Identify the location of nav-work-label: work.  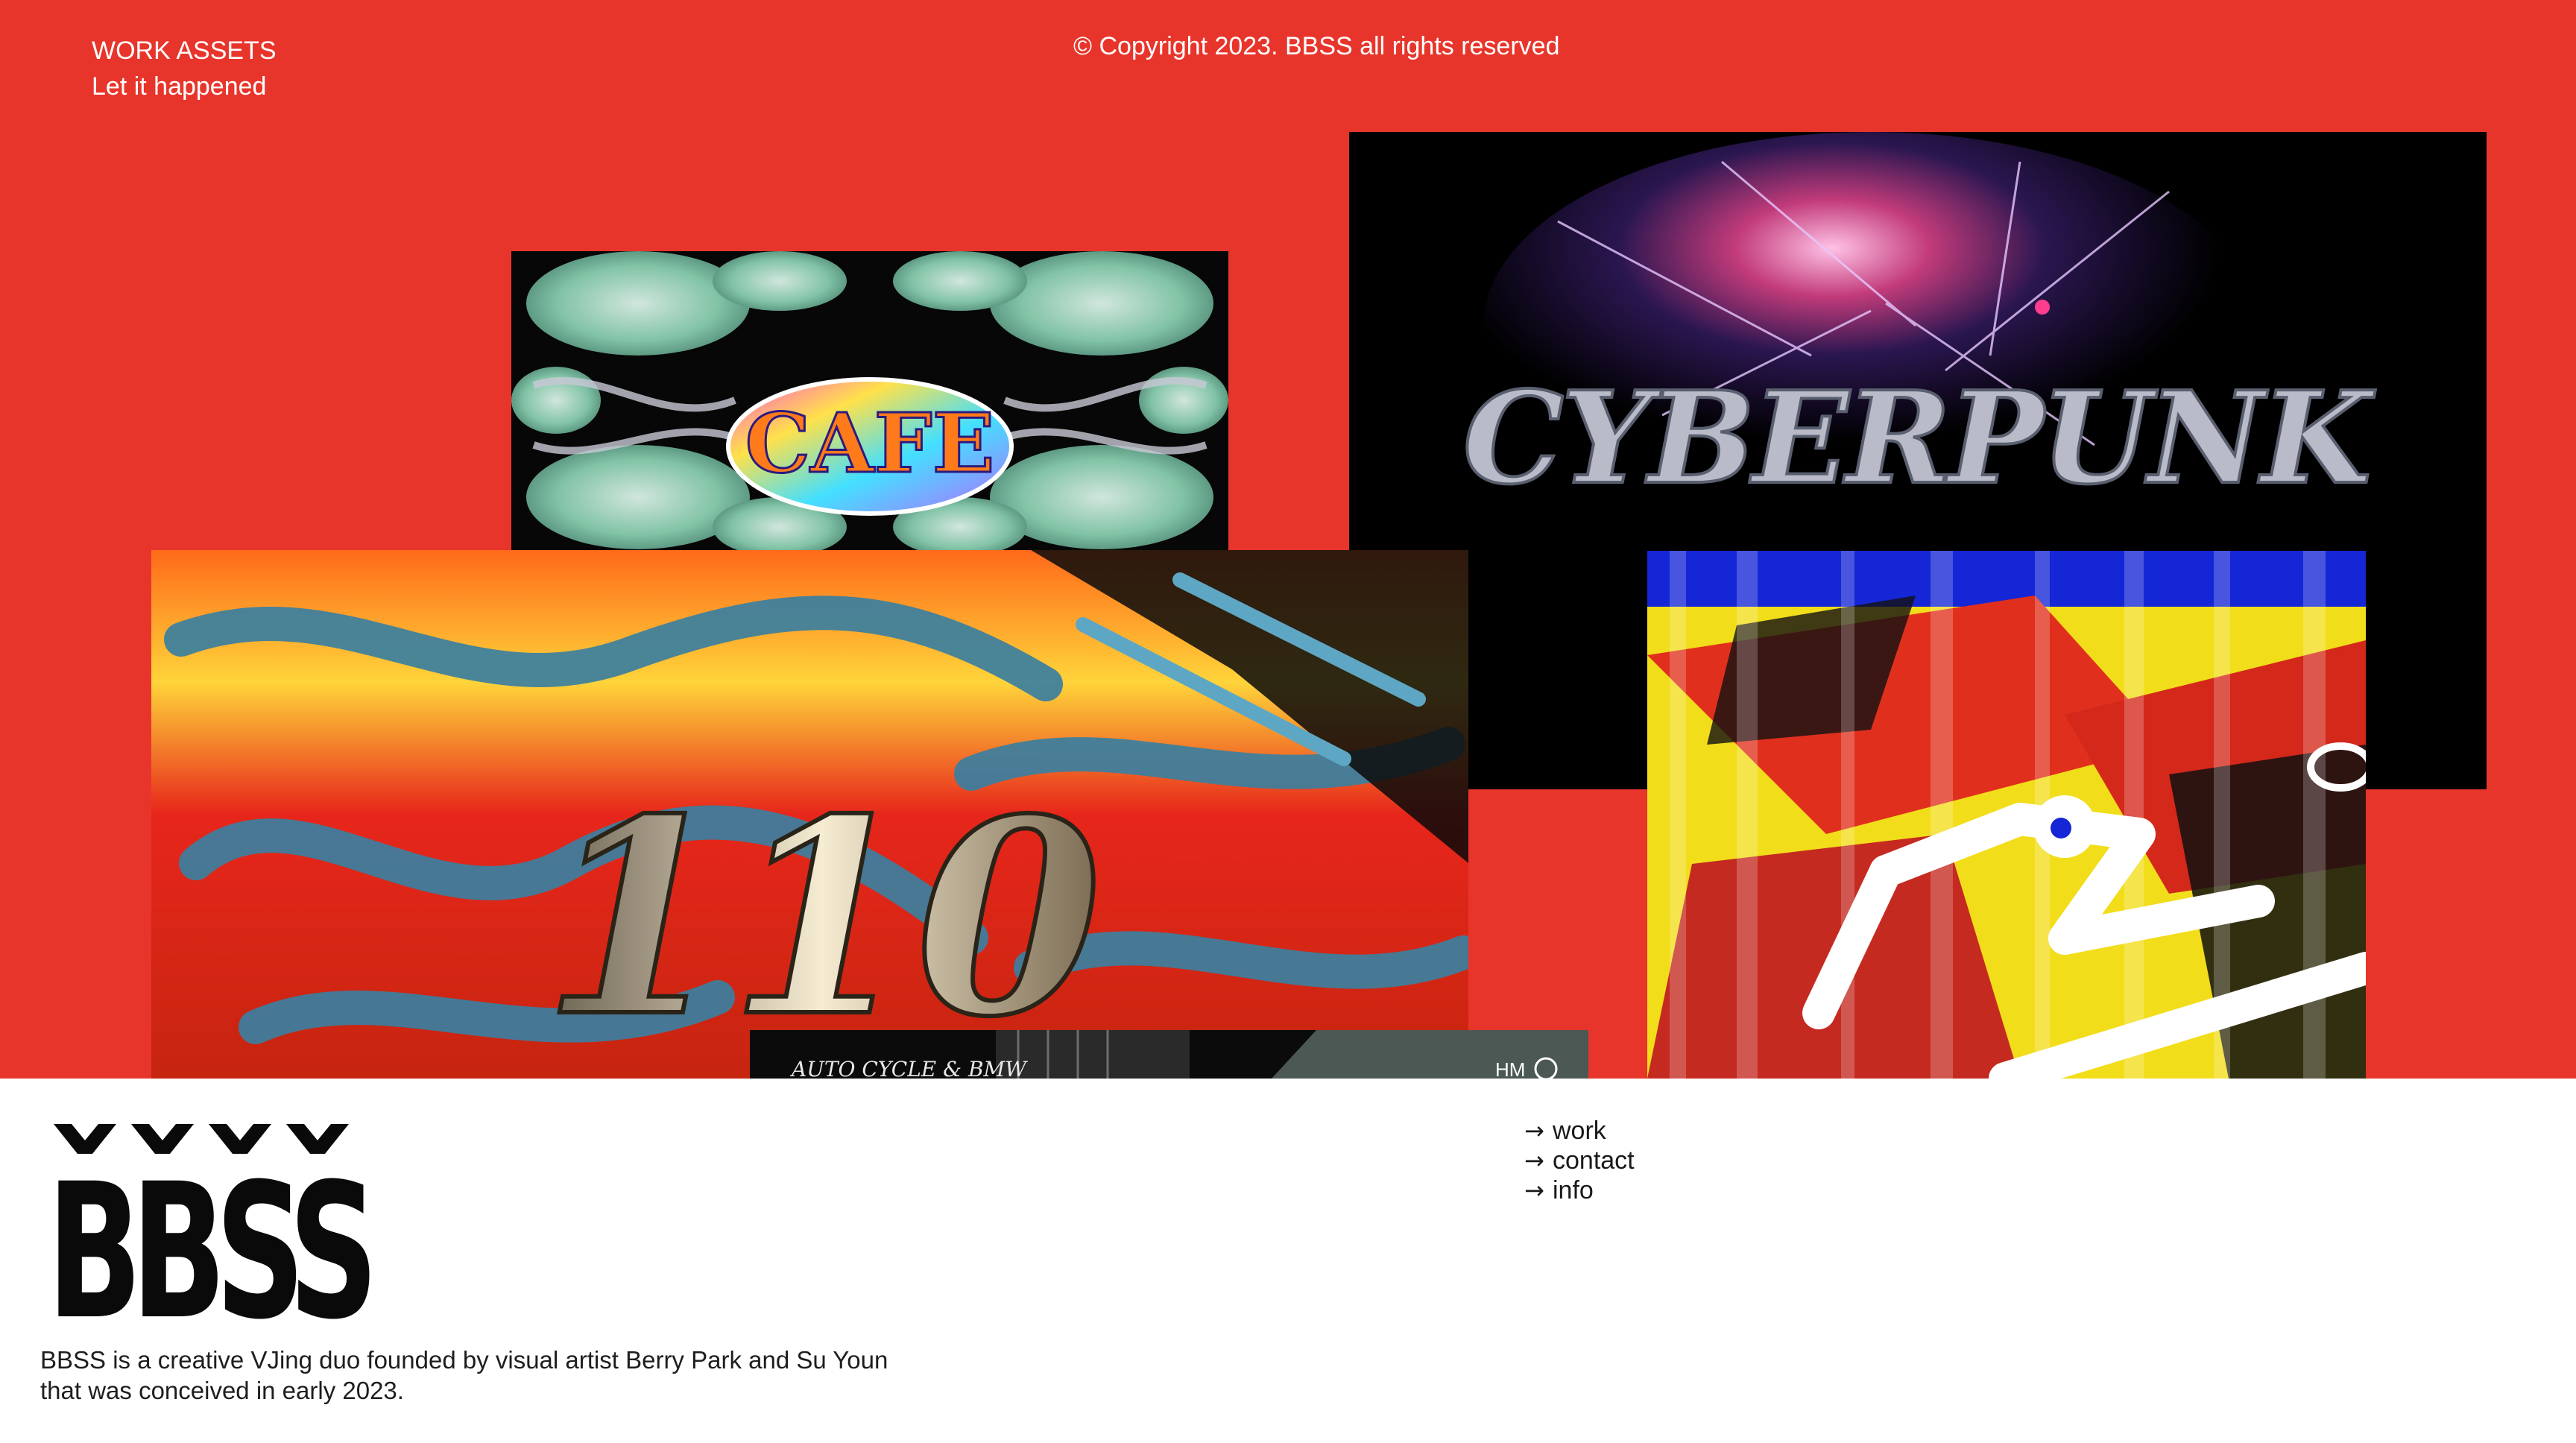
(1579, 1130).